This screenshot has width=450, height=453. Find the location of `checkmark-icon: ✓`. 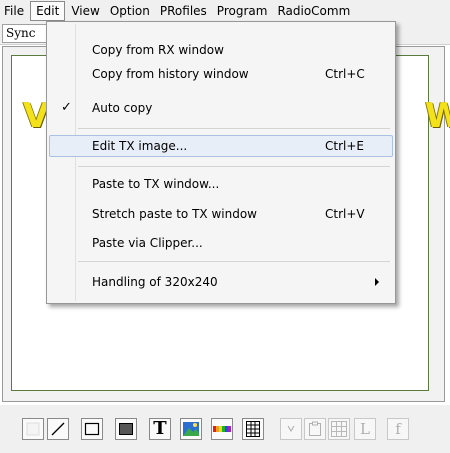

checkmark-icon: ✓ is located at coordinates (66, 107).